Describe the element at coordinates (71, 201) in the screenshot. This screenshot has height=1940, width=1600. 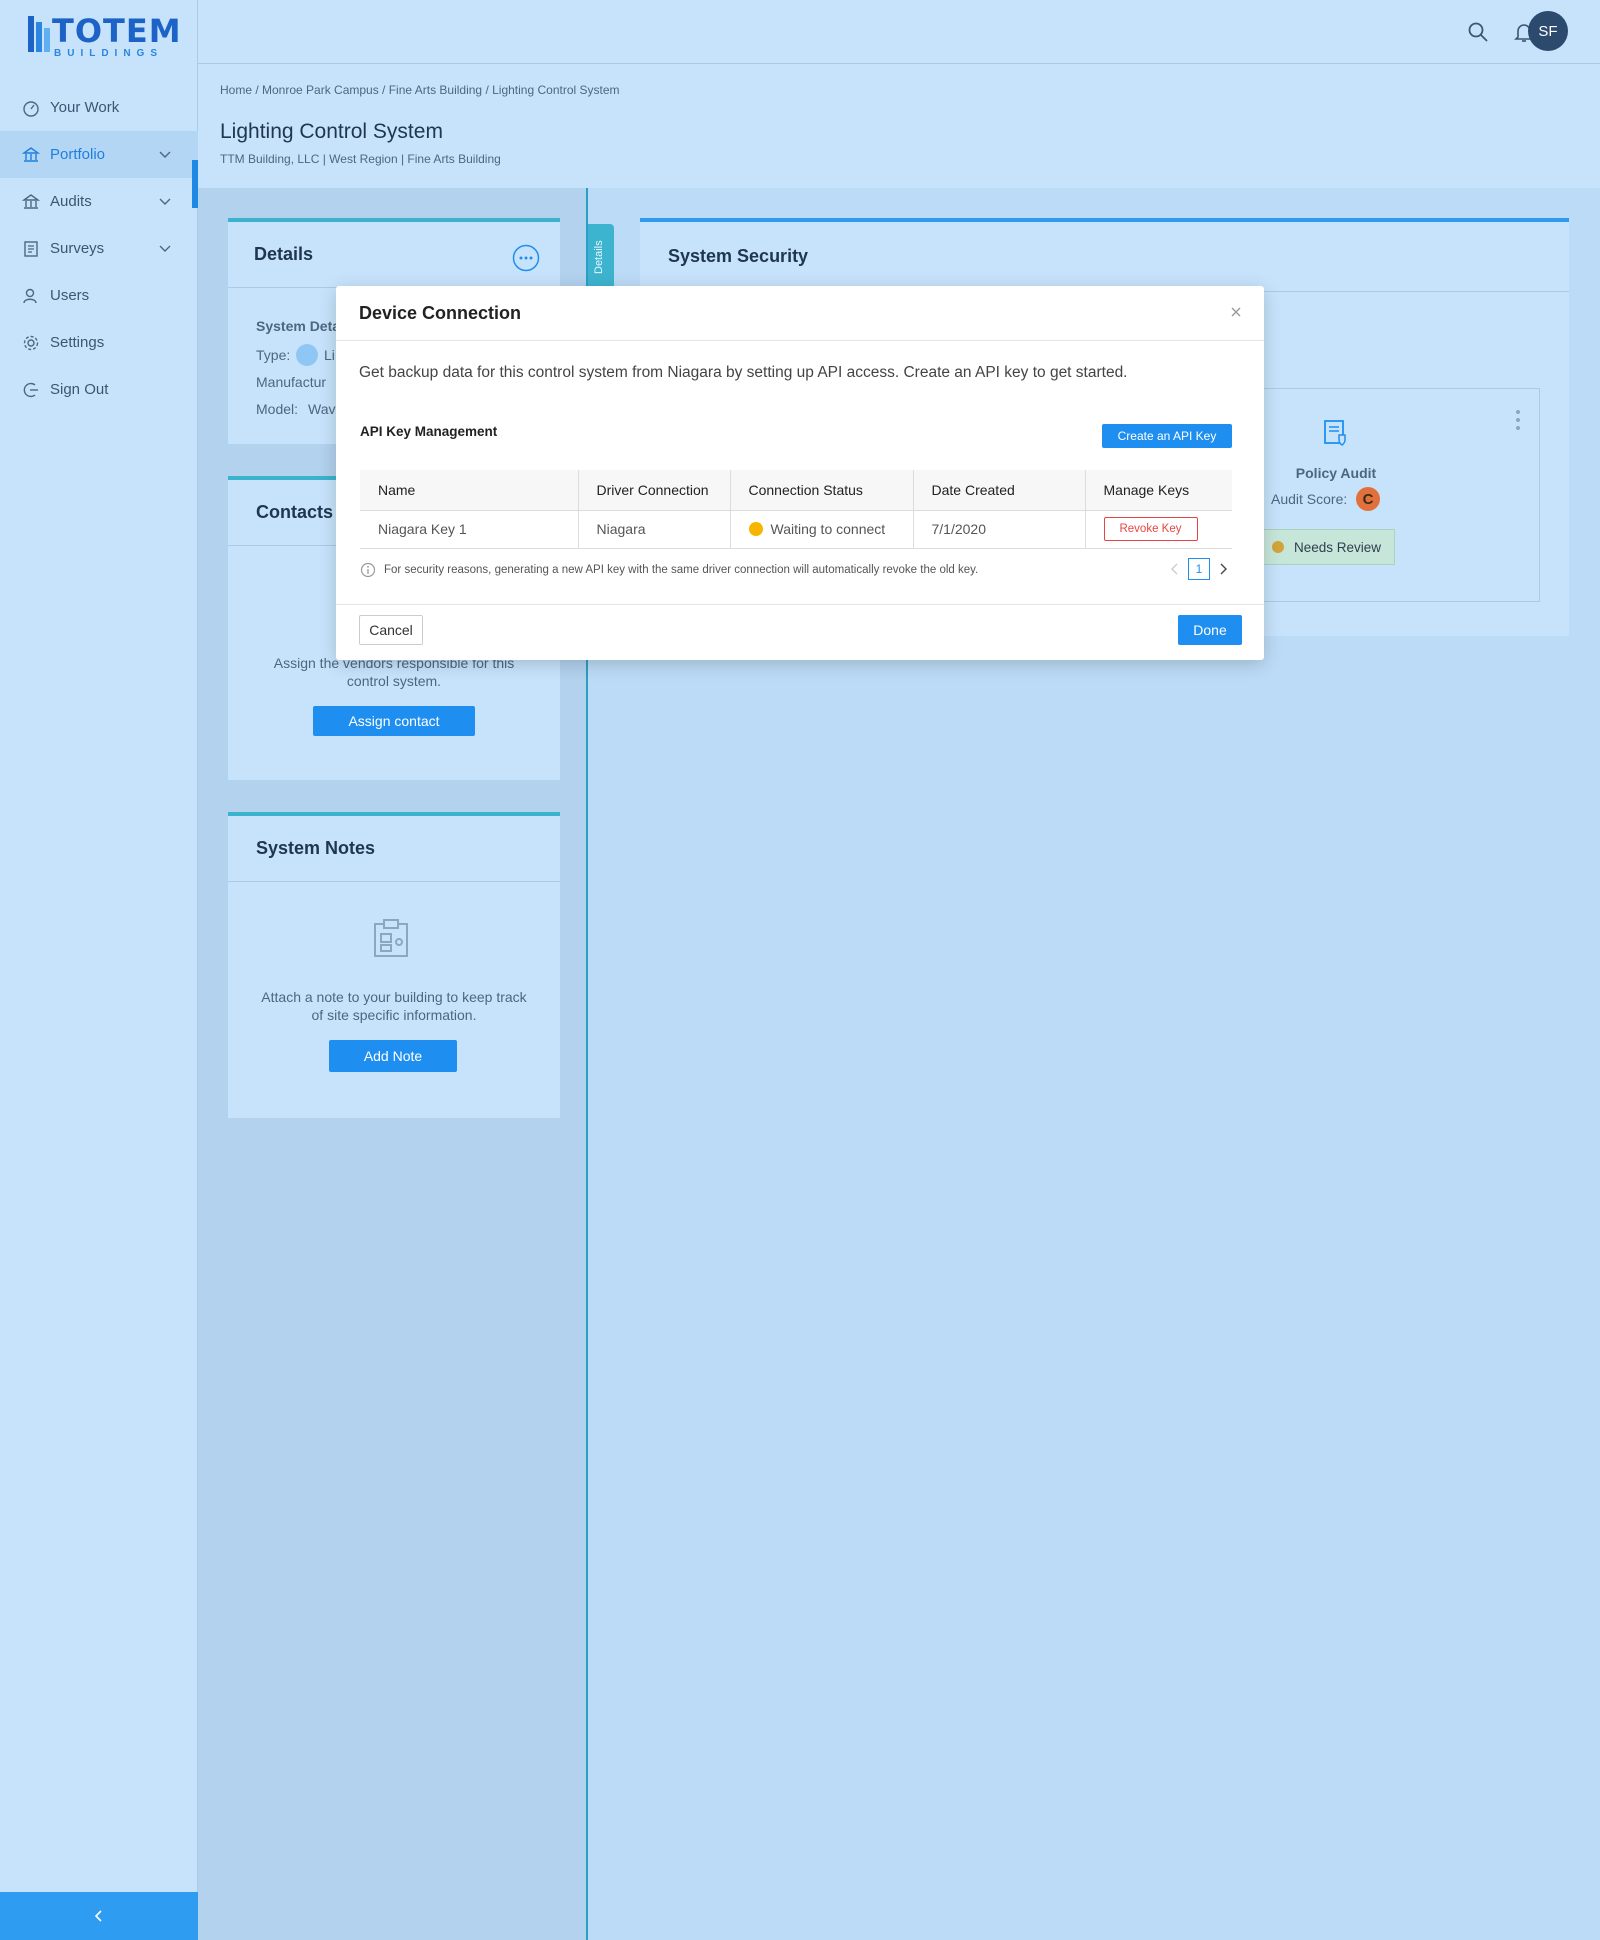
I see `sidebar-item-label: Audits` at that location.